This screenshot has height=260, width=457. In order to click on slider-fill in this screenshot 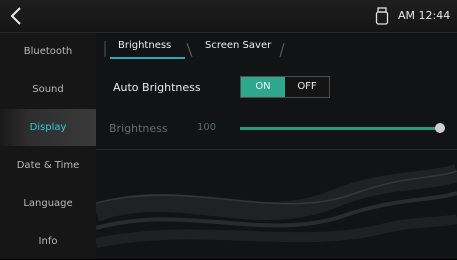, I will do `click(340, 128)`.